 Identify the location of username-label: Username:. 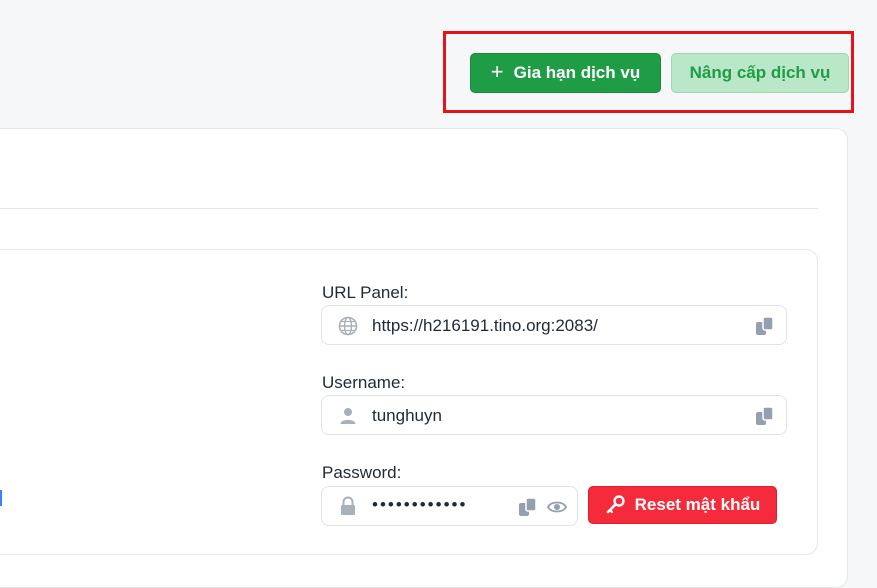
(364, 382).